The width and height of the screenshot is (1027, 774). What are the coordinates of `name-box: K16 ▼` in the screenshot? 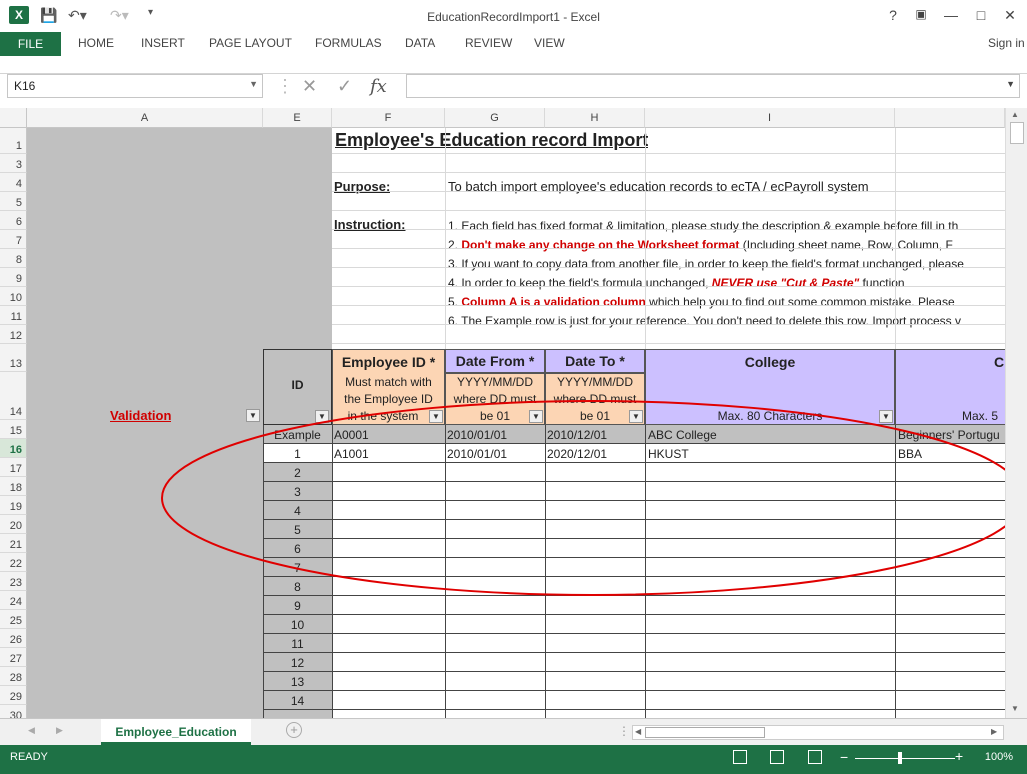 It's located at (135, 86).